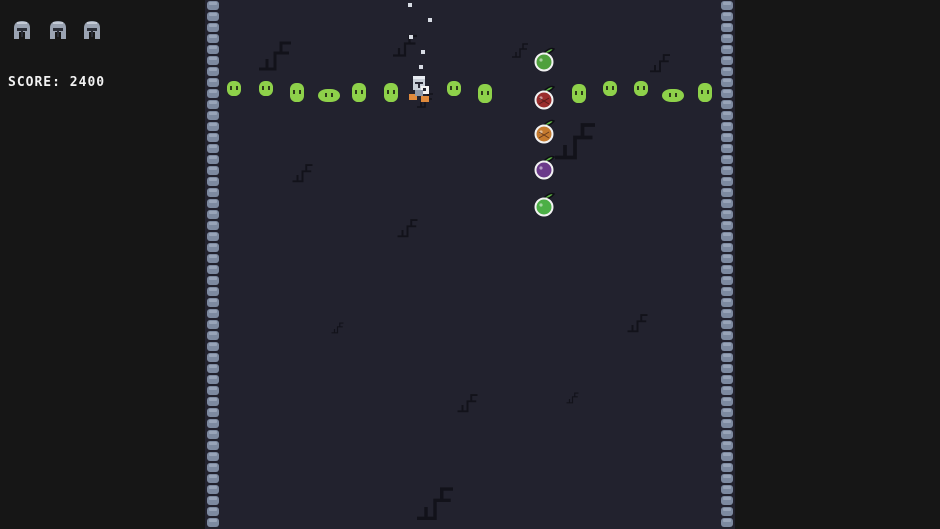  What do you see at coordinates (419, 89) in the screenshot?
I see `knight-player-icon` at bounding box center [419, 89].